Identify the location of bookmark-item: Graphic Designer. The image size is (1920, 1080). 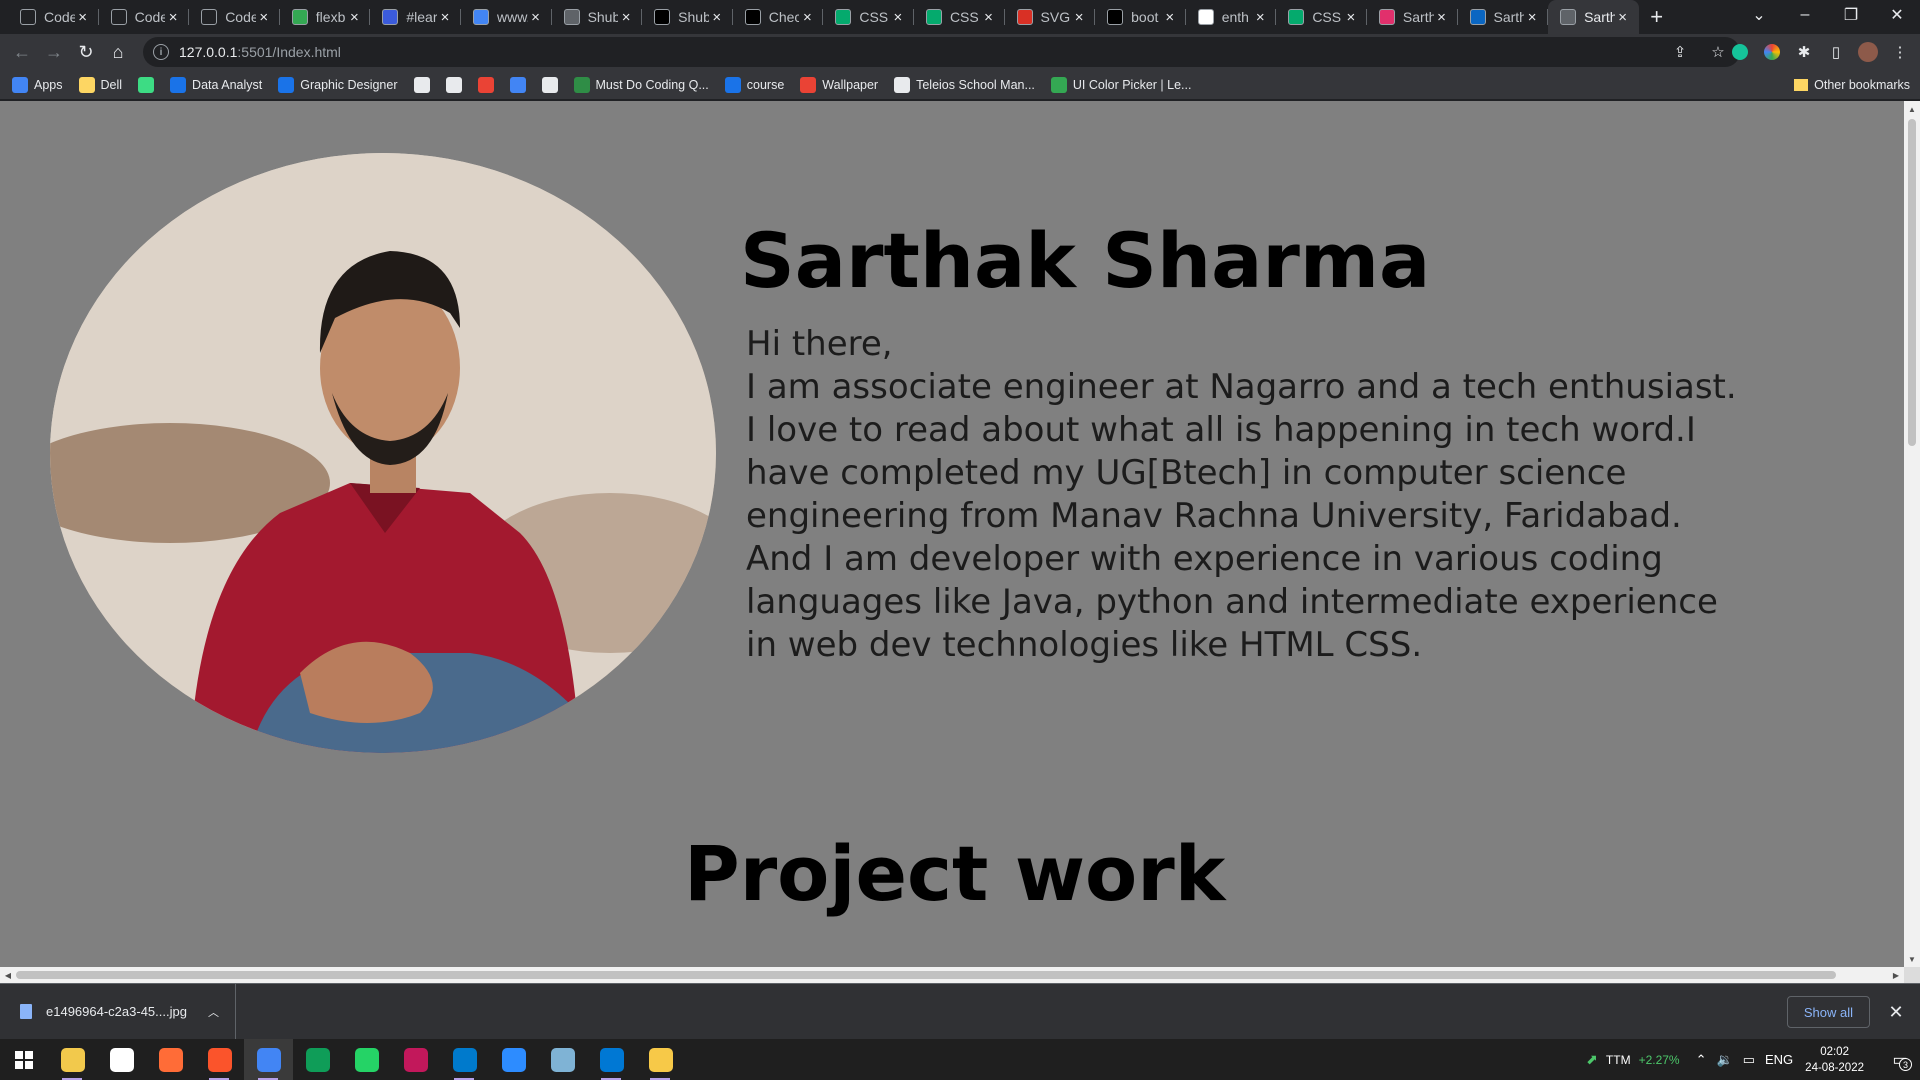
(338, 84).